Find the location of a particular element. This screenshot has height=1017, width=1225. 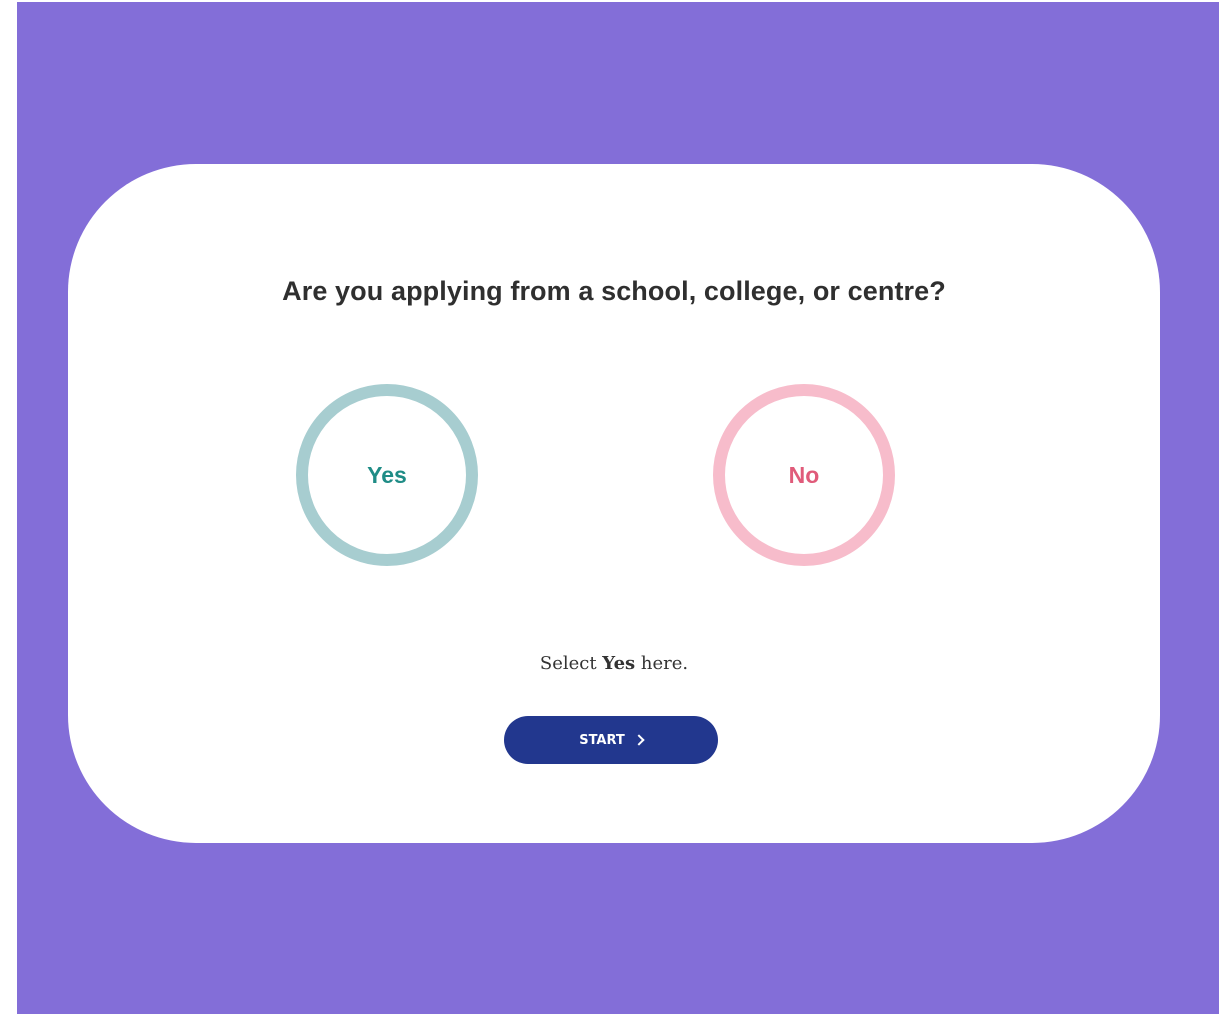

no-option-label: No is located at coordinates (804, 474).